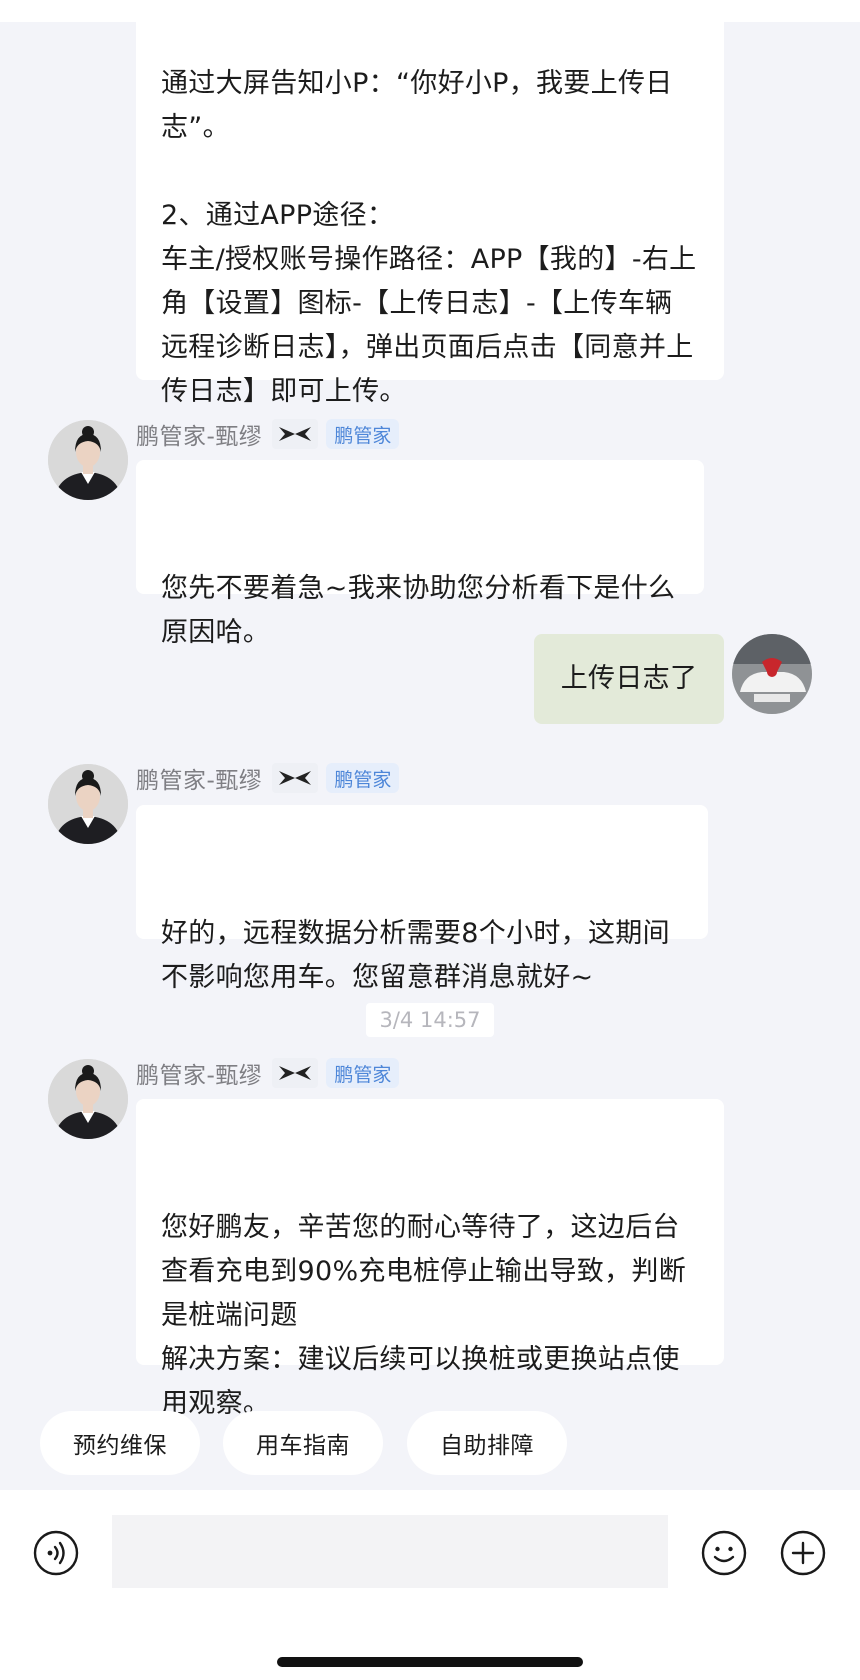 This screenshot has width=860, height=1680. I want to click on quick-action-guide: 用车指南, so click(303, 1443).